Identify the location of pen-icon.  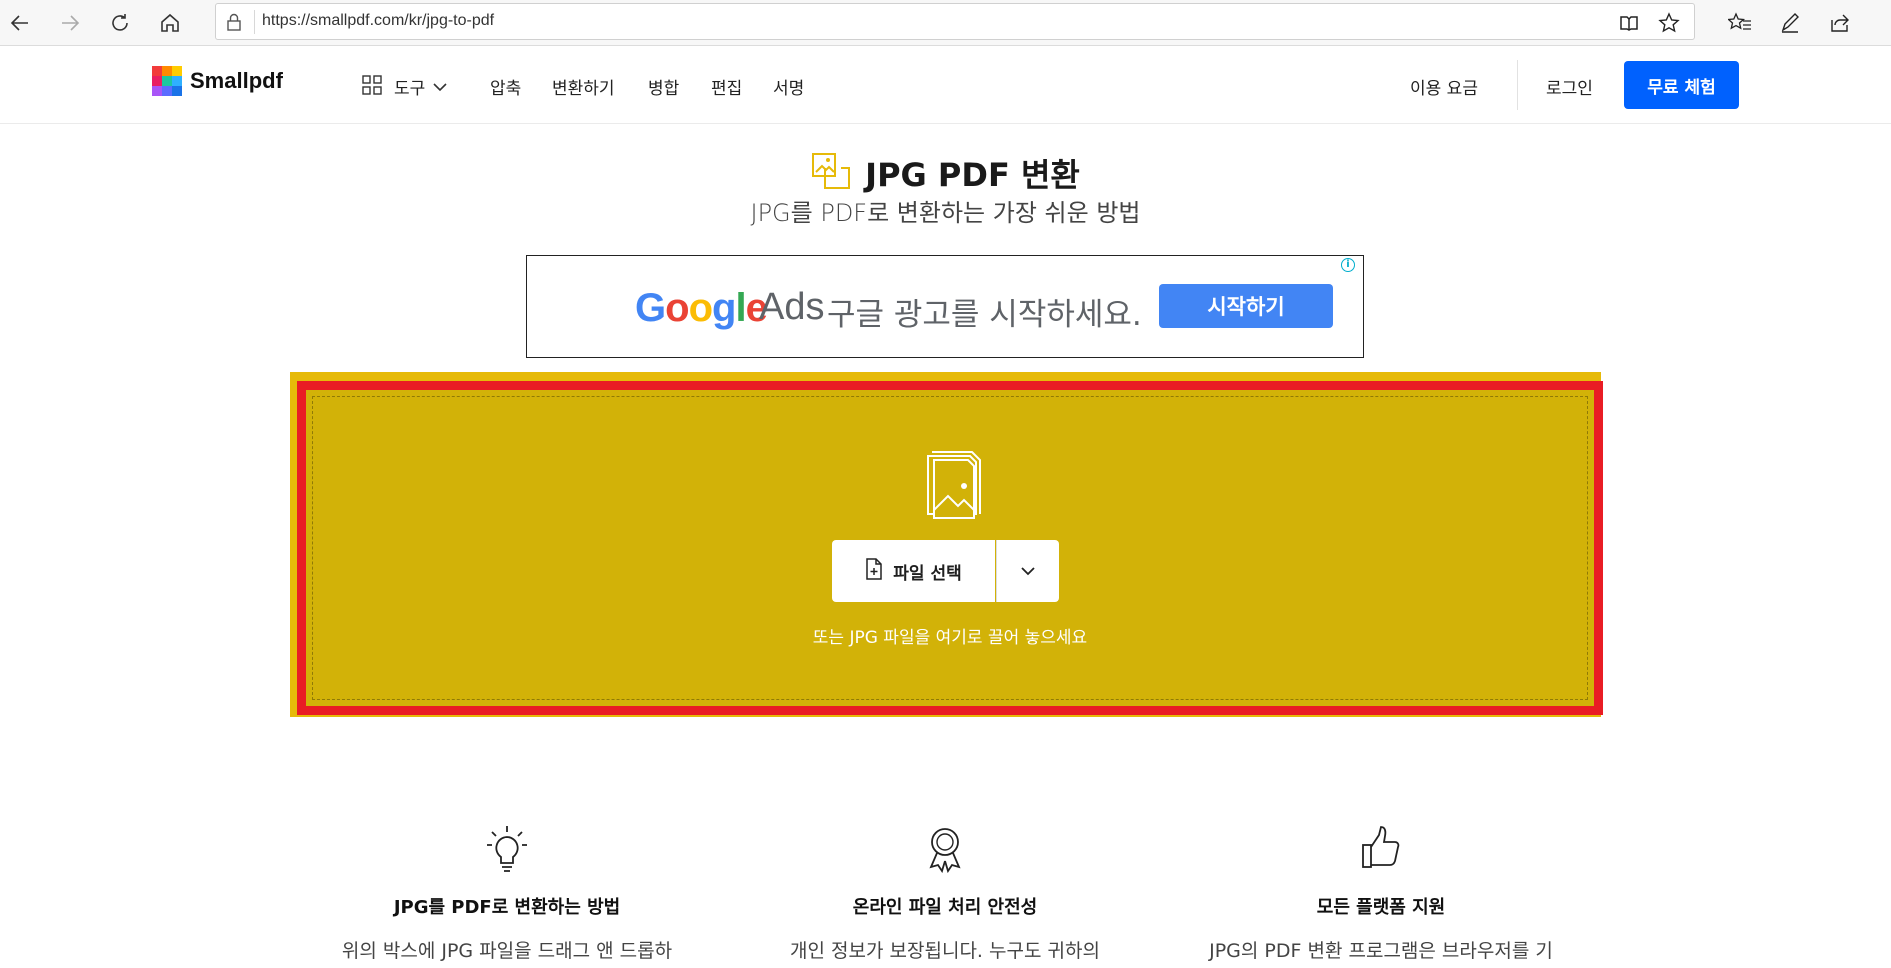
(1790, 23).